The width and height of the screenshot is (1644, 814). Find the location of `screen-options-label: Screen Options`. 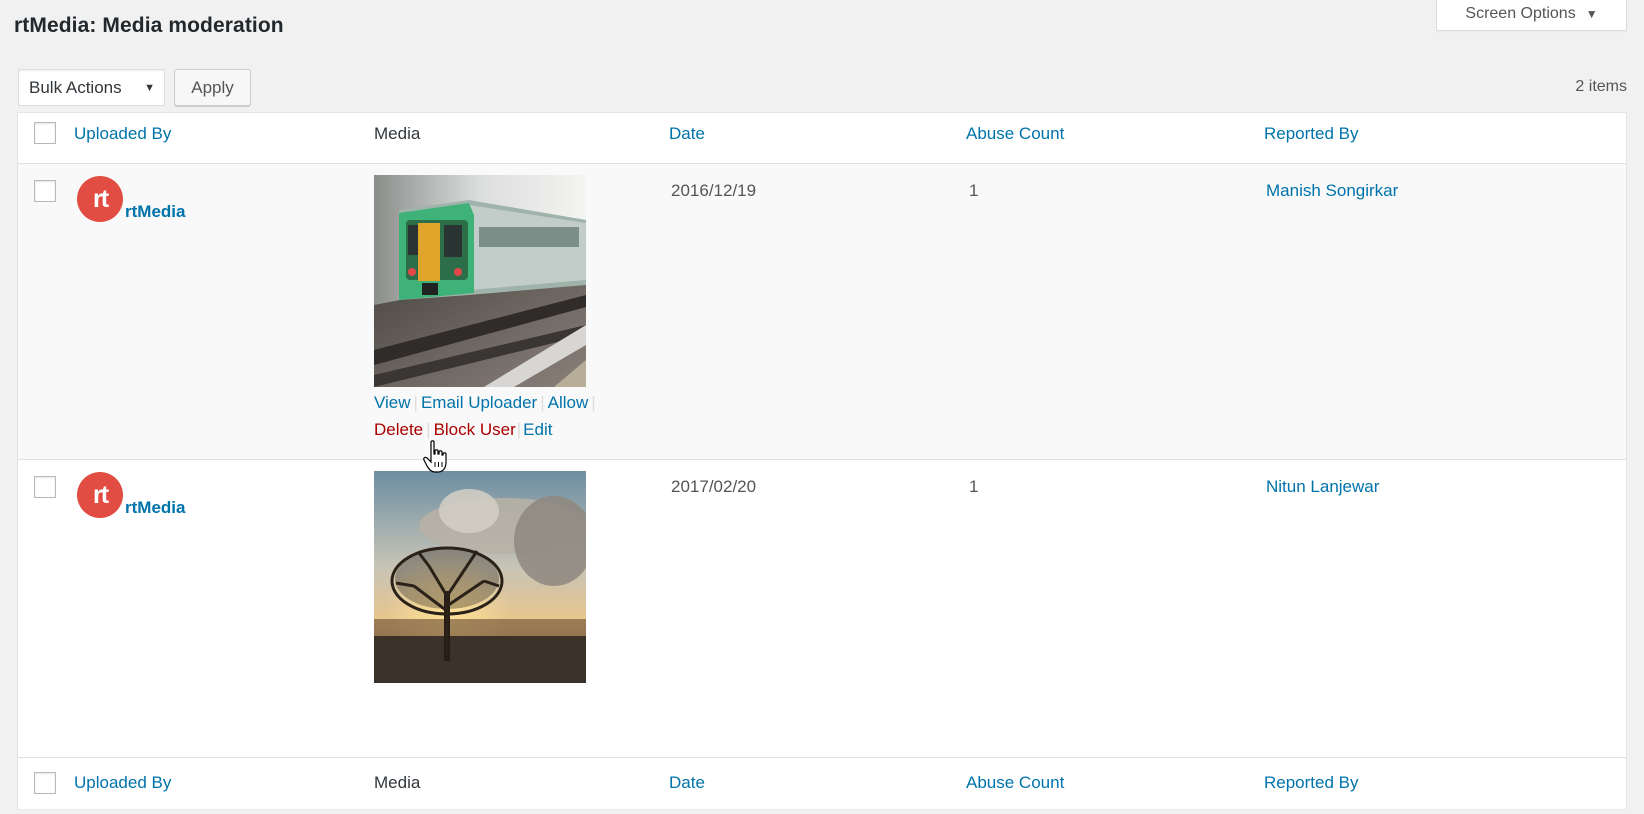

screen-options-label: Screen Options is located at coordinates (1520, 13).